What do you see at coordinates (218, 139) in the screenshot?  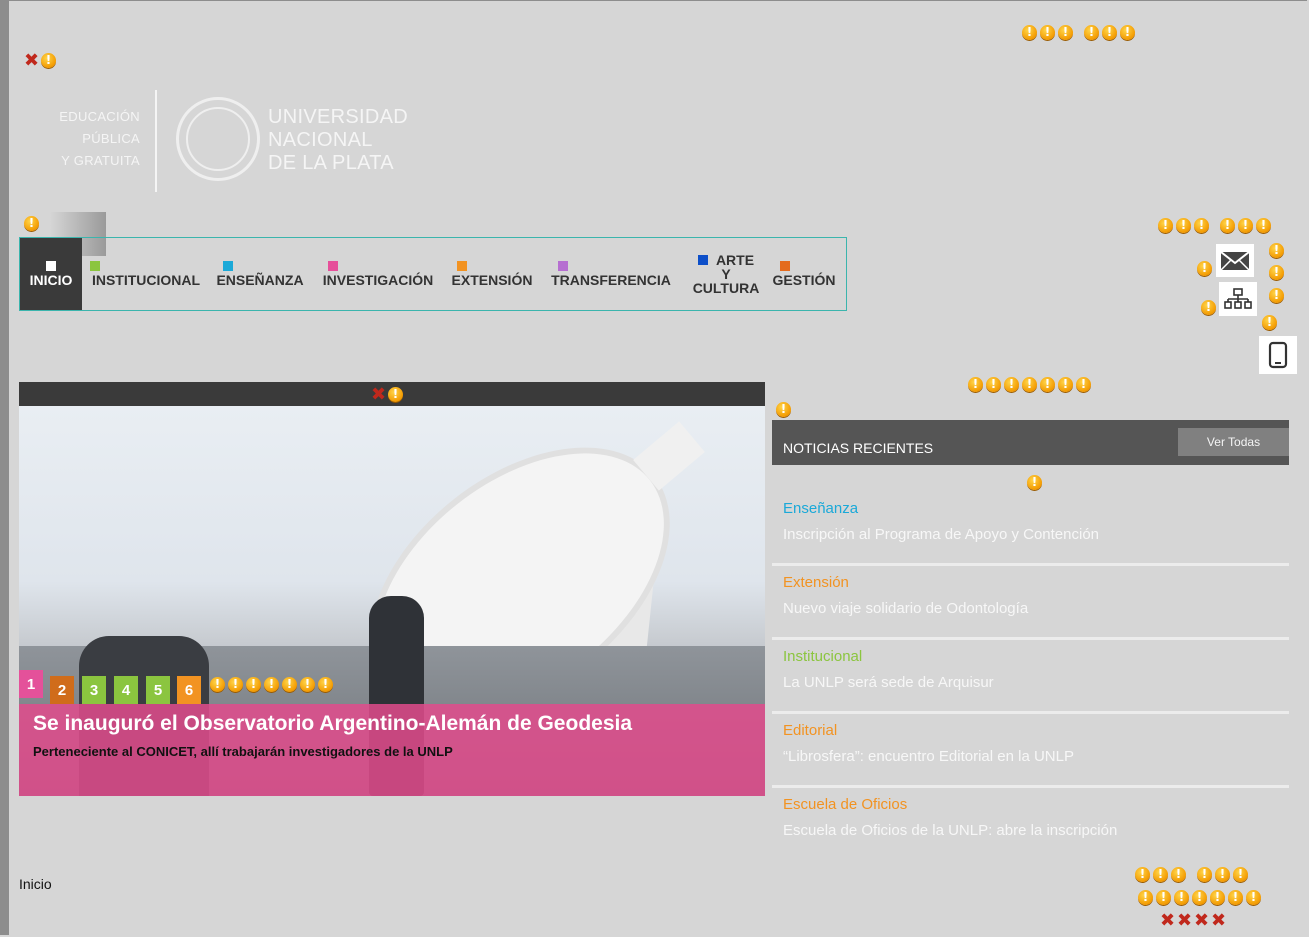 I see `university-seal-icon` at bounding box center [218, 139].